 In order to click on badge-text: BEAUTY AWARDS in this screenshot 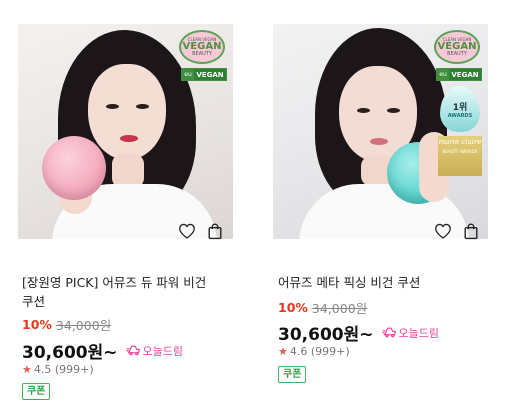, I will do `click(460, 151)`.